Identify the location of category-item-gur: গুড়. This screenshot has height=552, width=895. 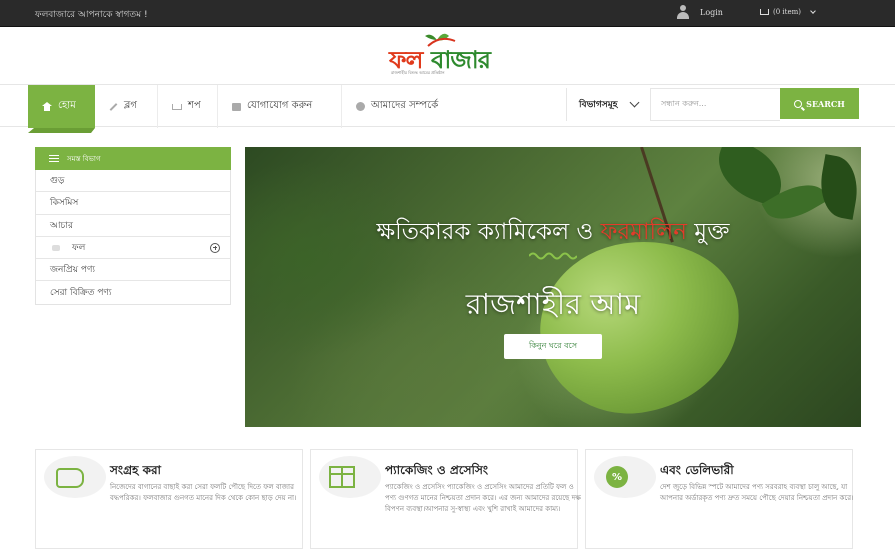
(133, 181).